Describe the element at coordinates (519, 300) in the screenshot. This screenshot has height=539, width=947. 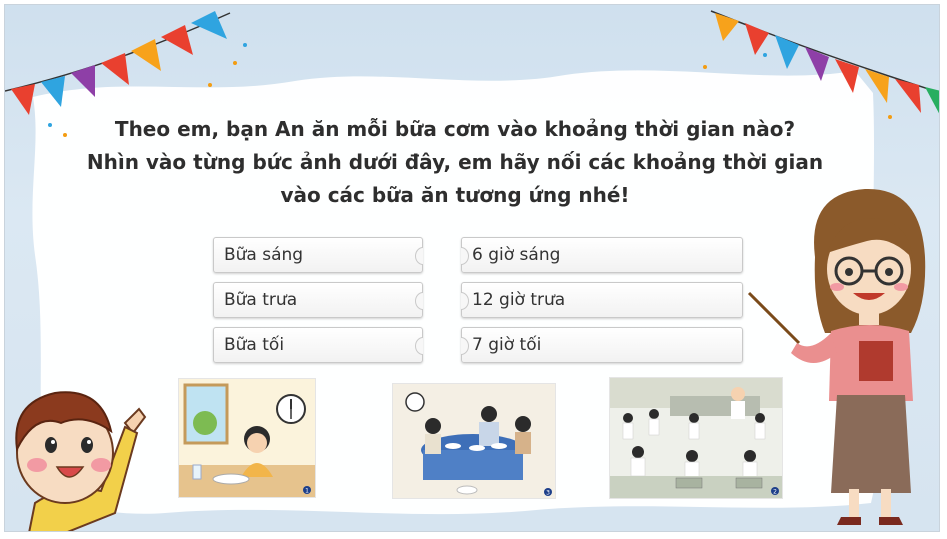
I see `time-label: 12 giờ trưa` at that location.